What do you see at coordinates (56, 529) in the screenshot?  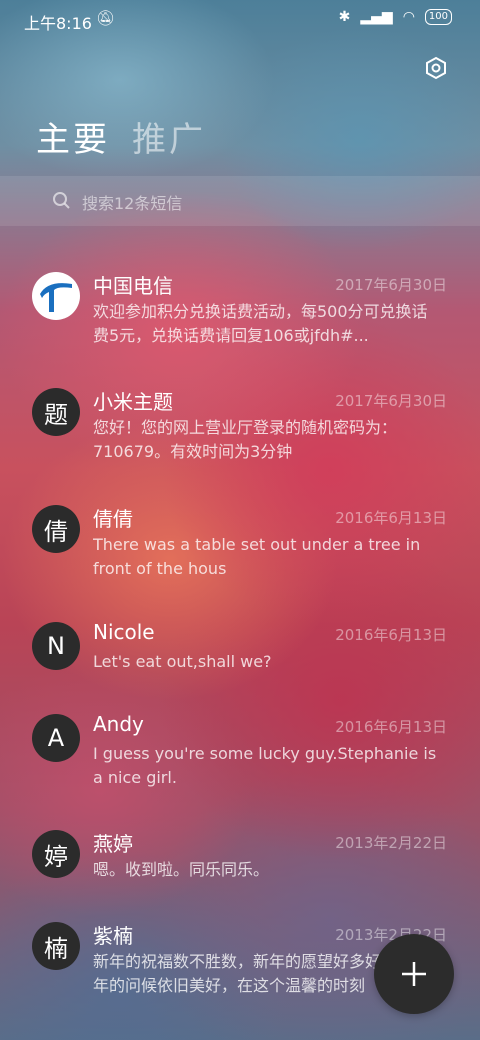 I see `avatar: 倩` at bounding box center [56, 529].